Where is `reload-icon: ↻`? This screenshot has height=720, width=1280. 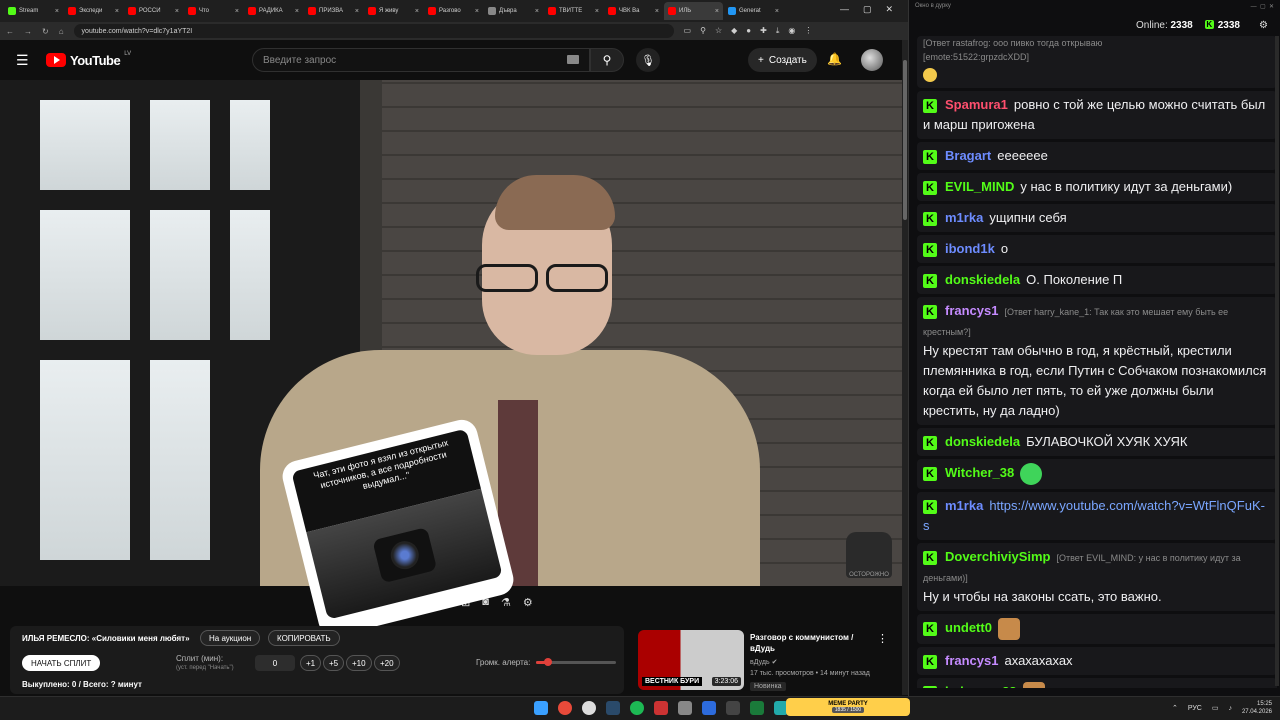
reload-icon: ↻ is located at coordinates (45, 31).